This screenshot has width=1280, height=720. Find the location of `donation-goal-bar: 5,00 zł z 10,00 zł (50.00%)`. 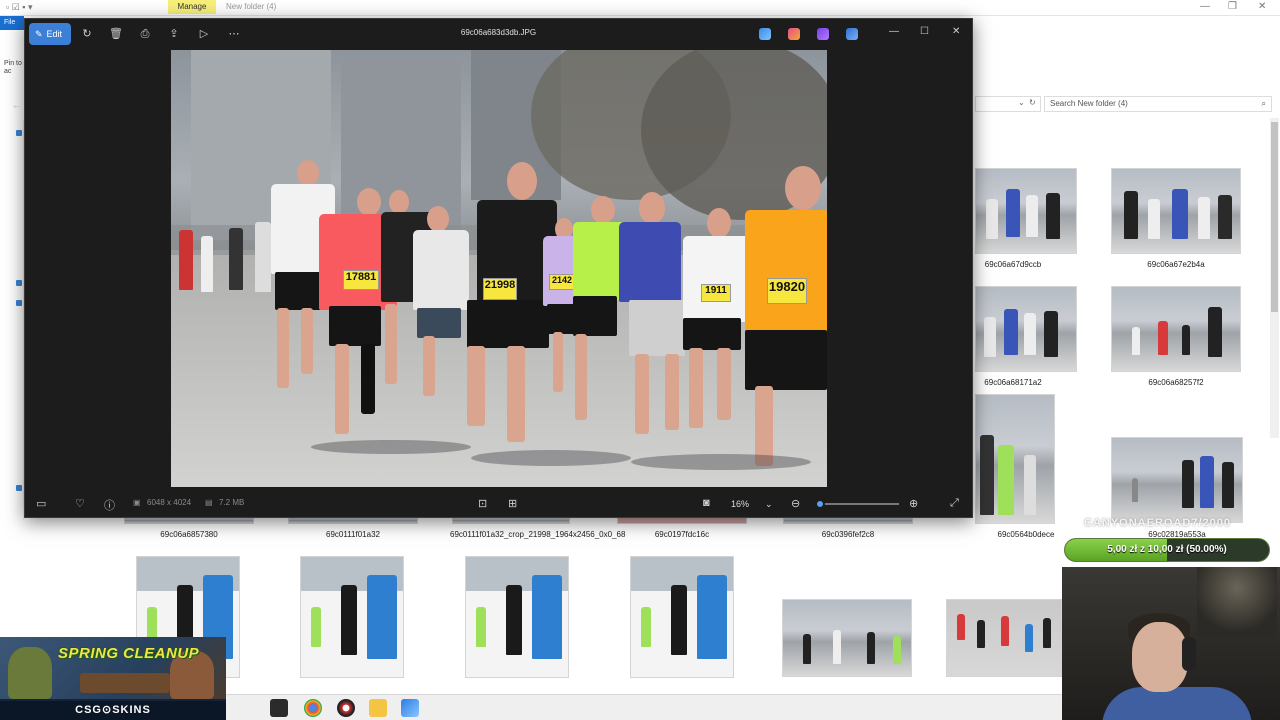

donation-goal-bar: 5,00 zł z 10,00 zł (50.00%) is located at coordinates (1167, 550).